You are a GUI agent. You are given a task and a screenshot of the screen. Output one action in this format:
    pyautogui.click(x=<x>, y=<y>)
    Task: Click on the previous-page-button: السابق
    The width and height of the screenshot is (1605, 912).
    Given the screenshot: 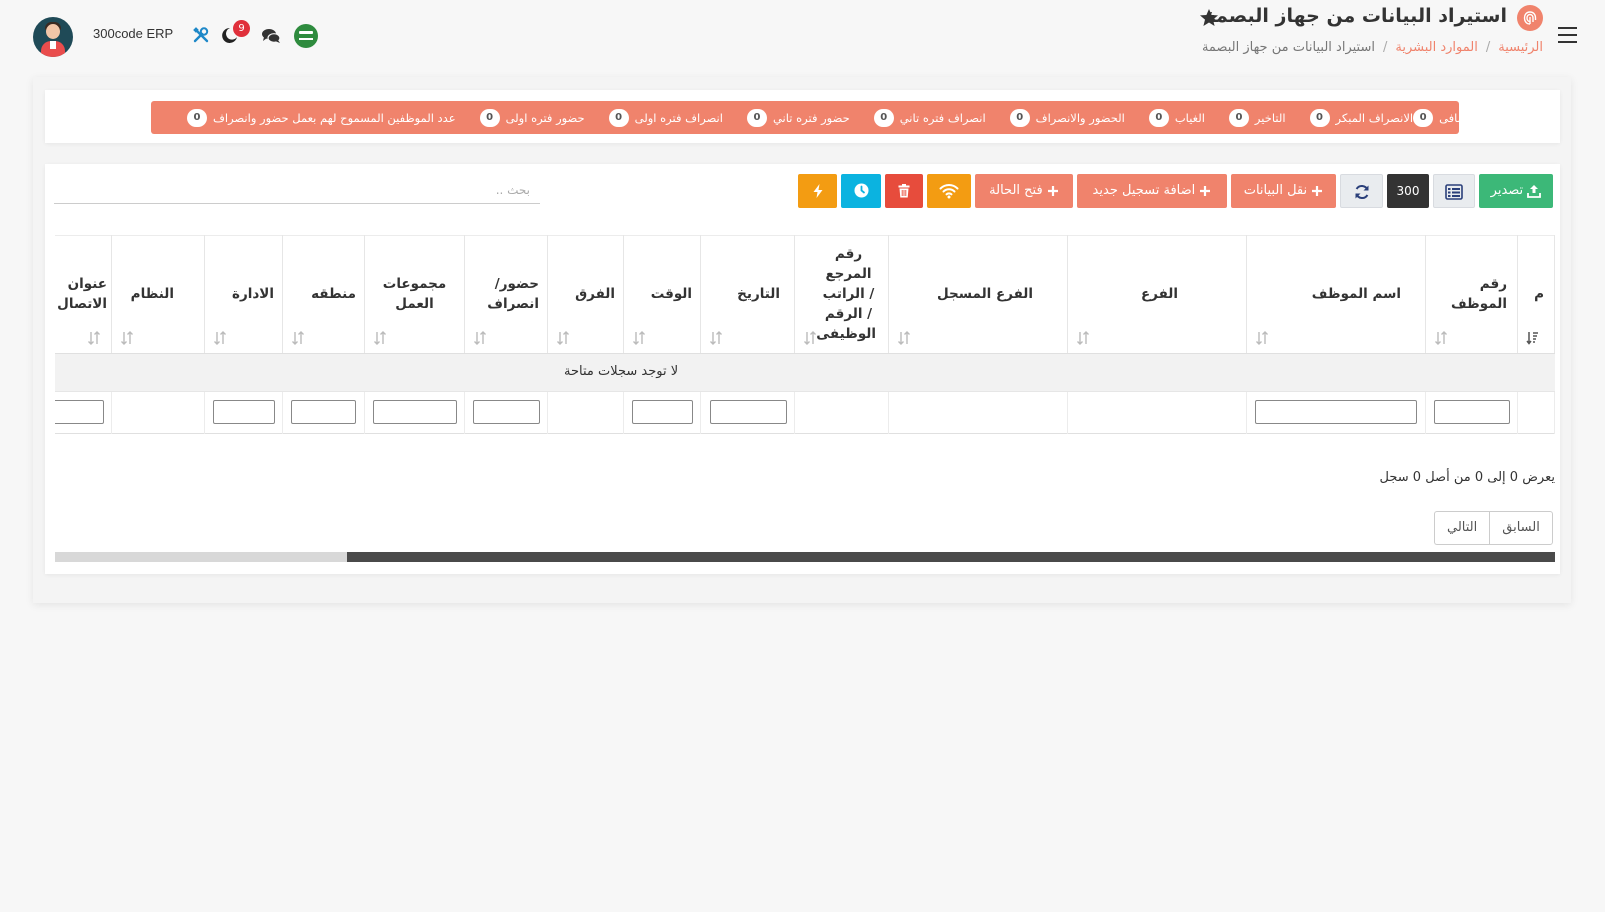 What is the action you would take?
    pyautogui.click(x=1521, y=528)
    